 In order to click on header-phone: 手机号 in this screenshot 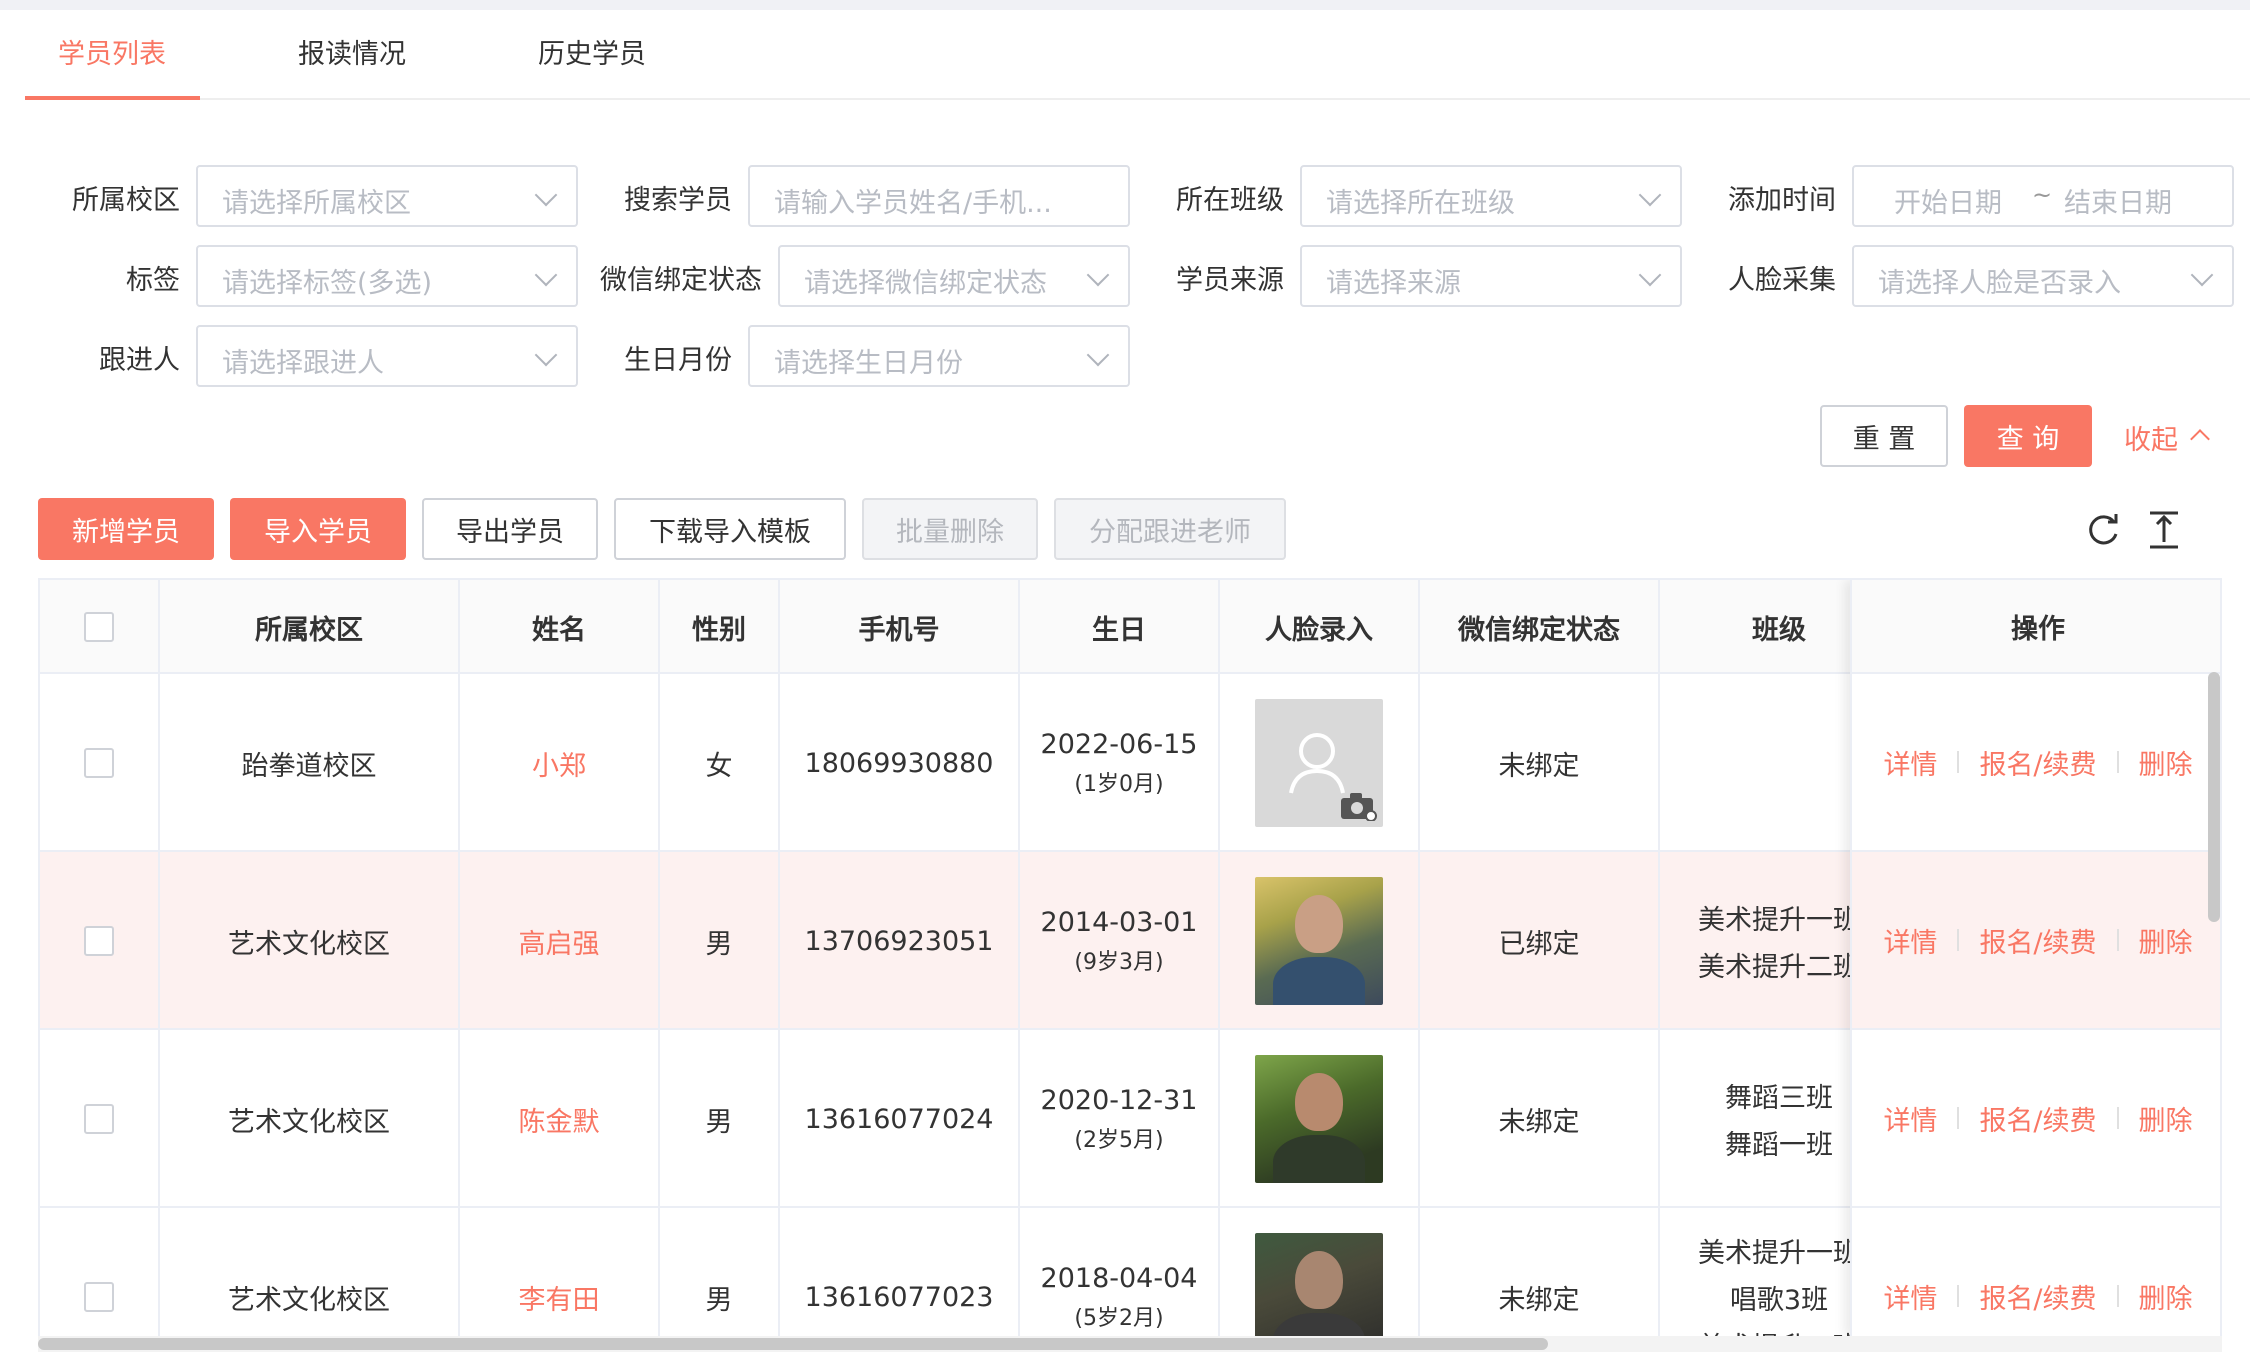, I will do `click(900, 627)`.